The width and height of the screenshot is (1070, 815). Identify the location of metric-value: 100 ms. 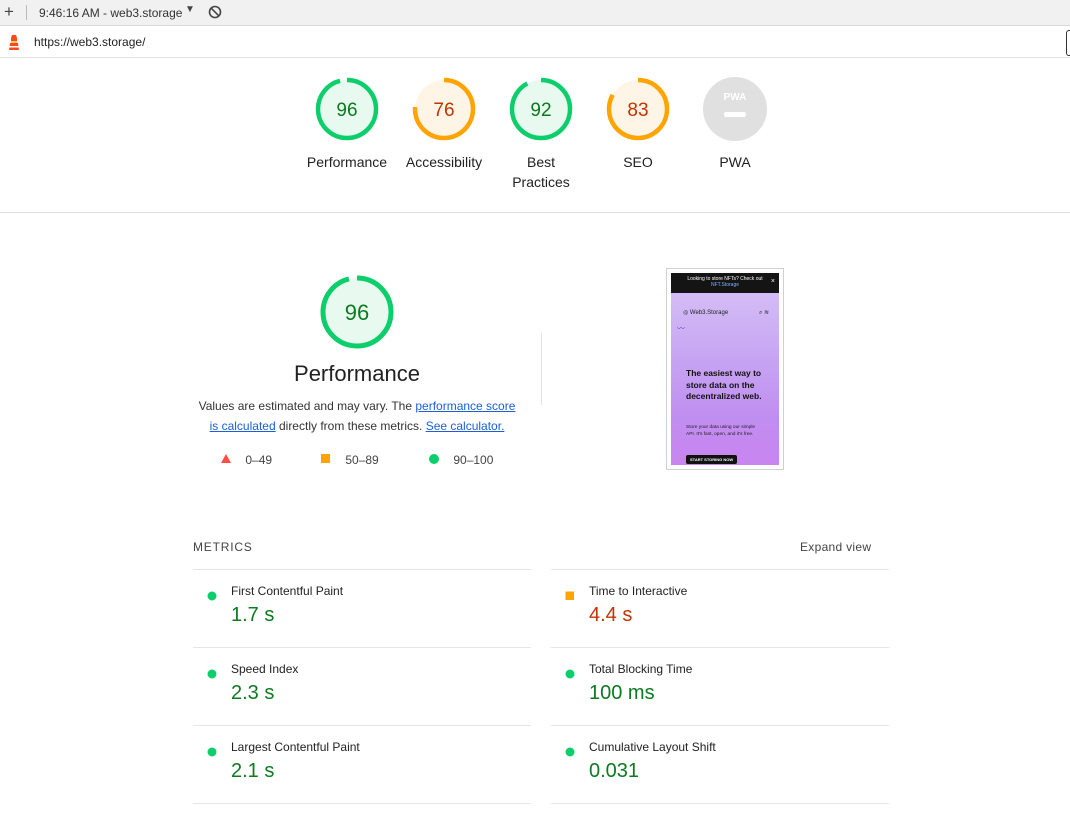
(622, 693).